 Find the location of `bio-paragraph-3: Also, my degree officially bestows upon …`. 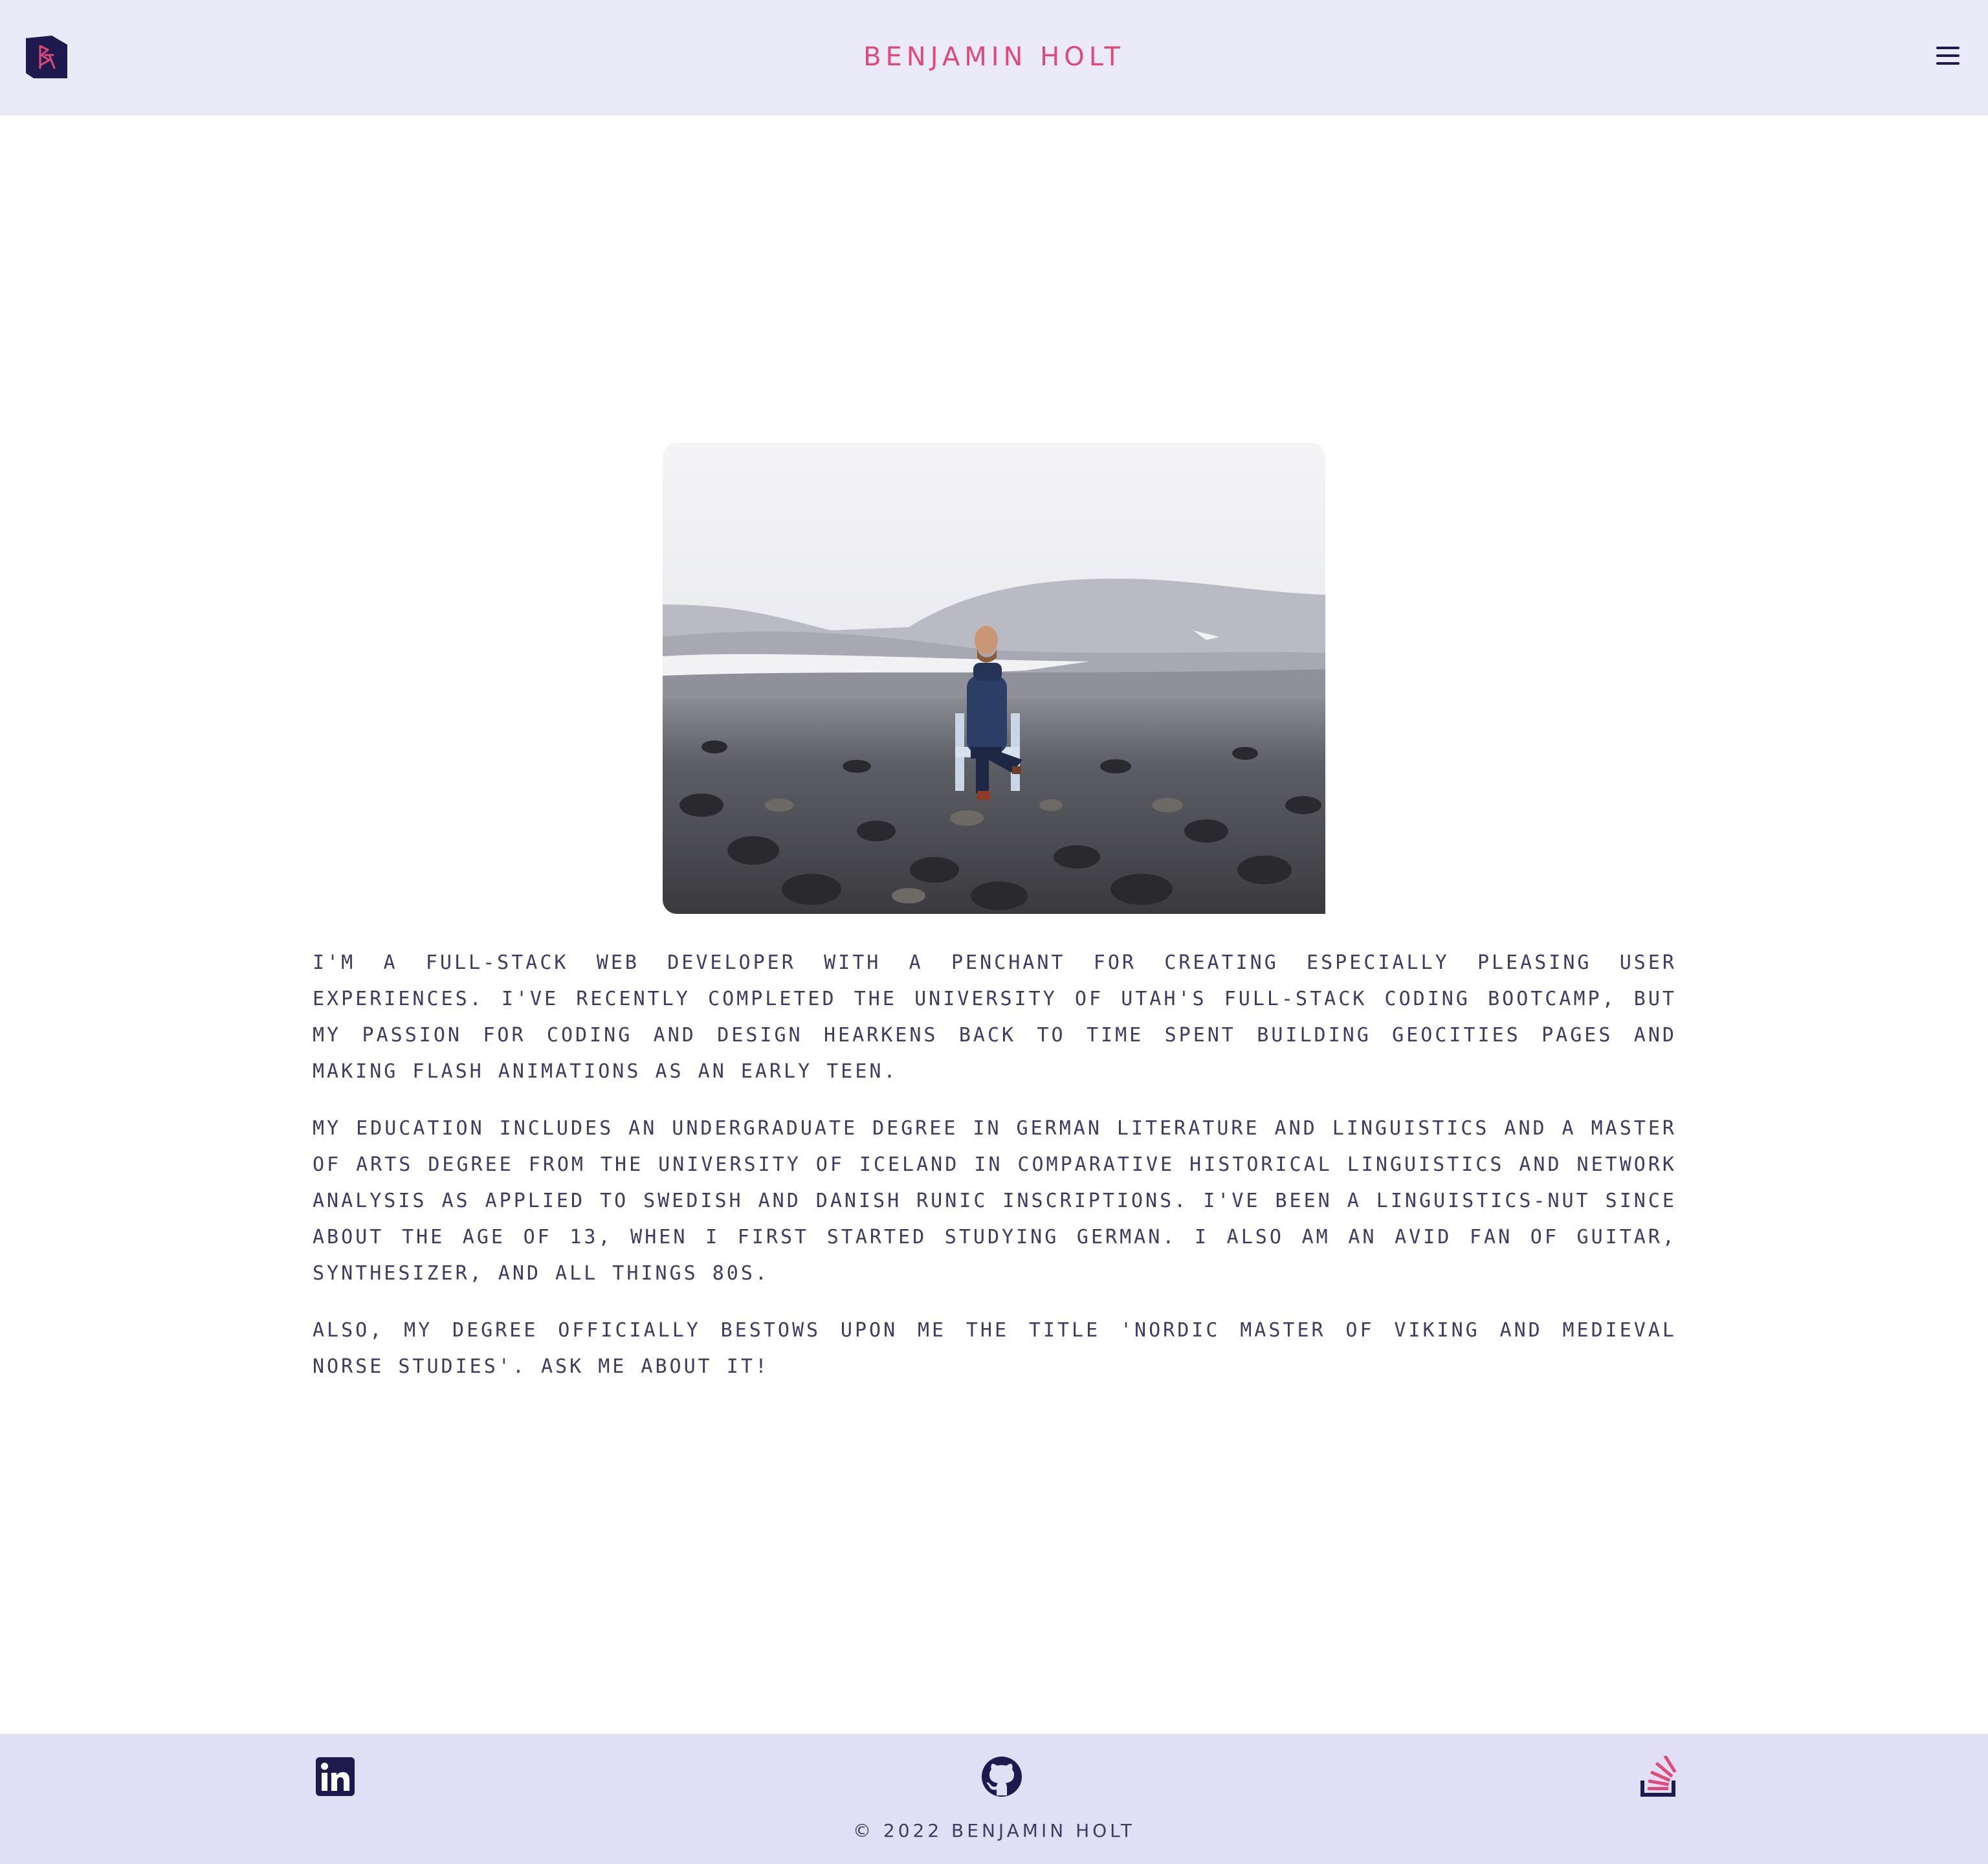

bio-paragraph-3: Also, my degree officially bestows upon … is located at coordinates (995, 1348).